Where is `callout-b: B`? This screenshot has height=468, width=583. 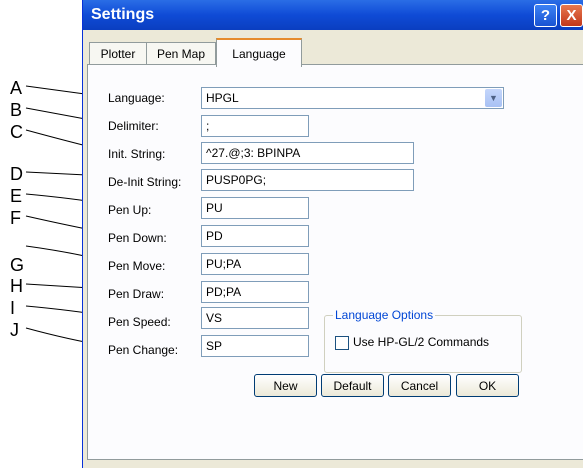 callout-b: B is located at coordinates (16, 110).